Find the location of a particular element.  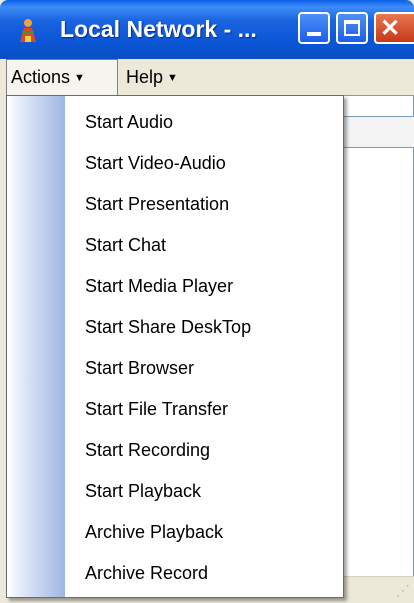

menu-item-start-audio: Start Audio is located at coordinates (204, 122).